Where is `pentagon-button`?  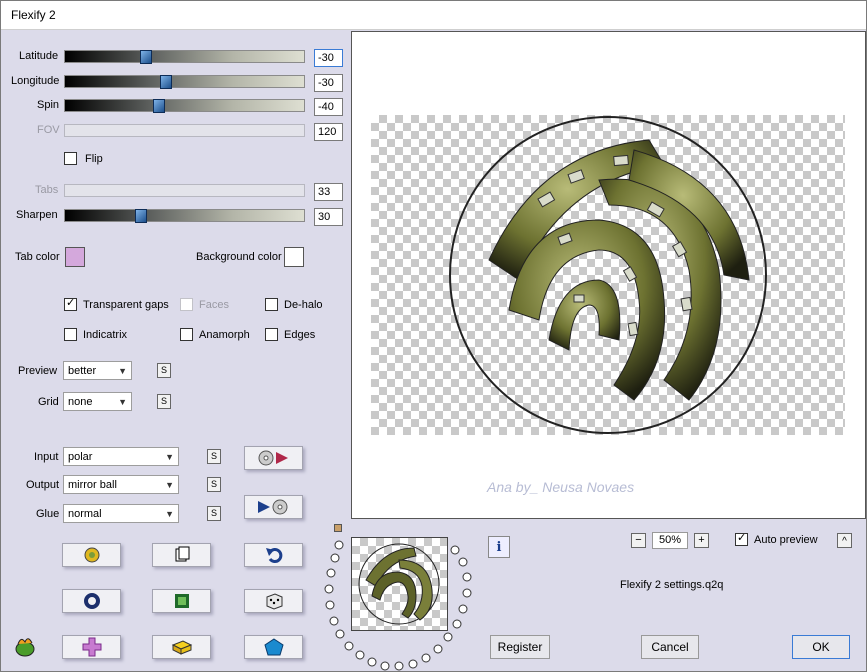 pentagon-button is located at coordinates (273, 647).